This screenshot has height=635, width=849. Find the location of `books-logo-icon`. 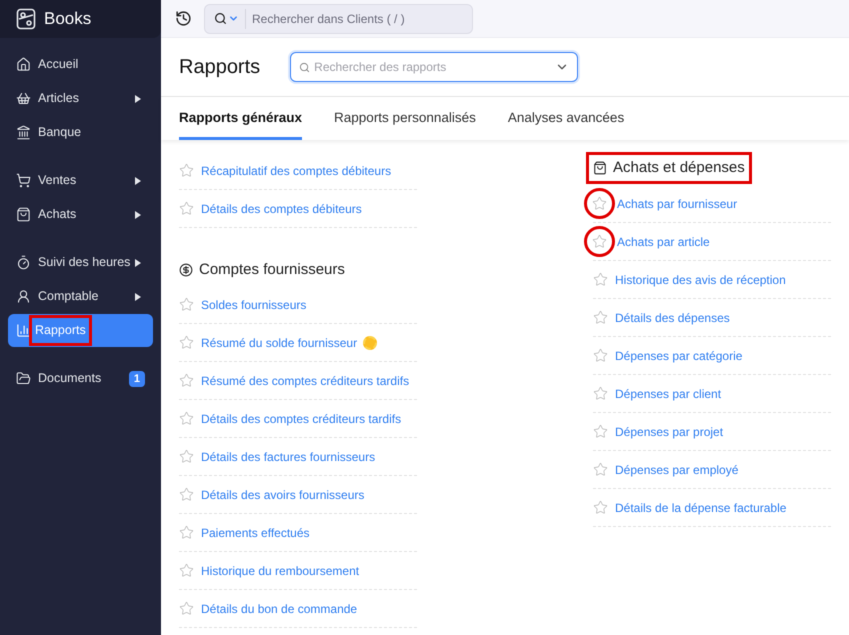

books-logo-icon is located at coordinates (26, 19).